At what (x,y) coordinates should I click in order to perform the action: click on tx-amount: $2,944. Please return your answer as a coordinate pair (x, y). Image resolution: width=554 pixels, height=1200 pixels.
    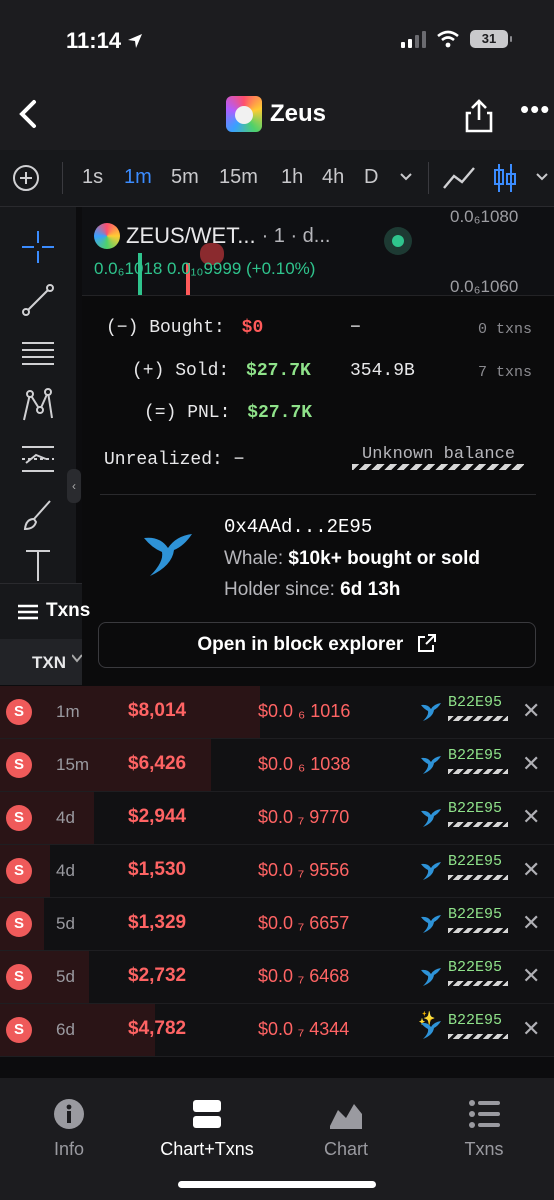
    Looking at the image, I should click on (157, 816).